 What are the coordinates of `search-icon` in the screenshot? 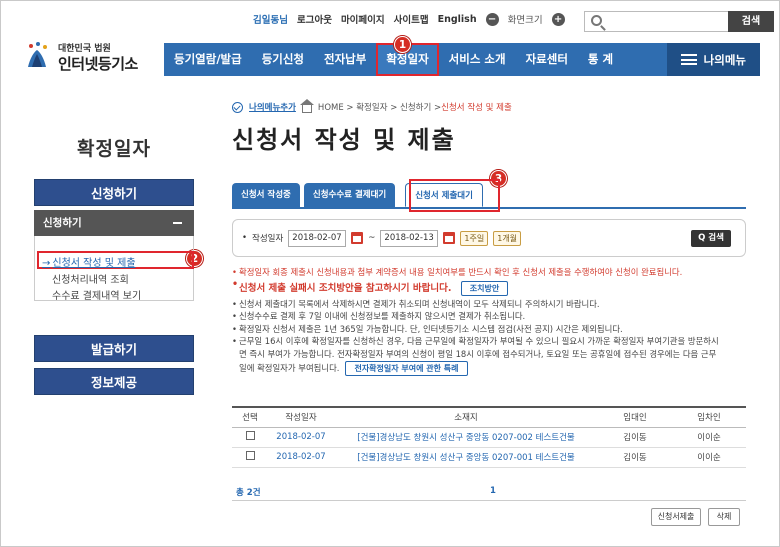 It's located at (596, 20).